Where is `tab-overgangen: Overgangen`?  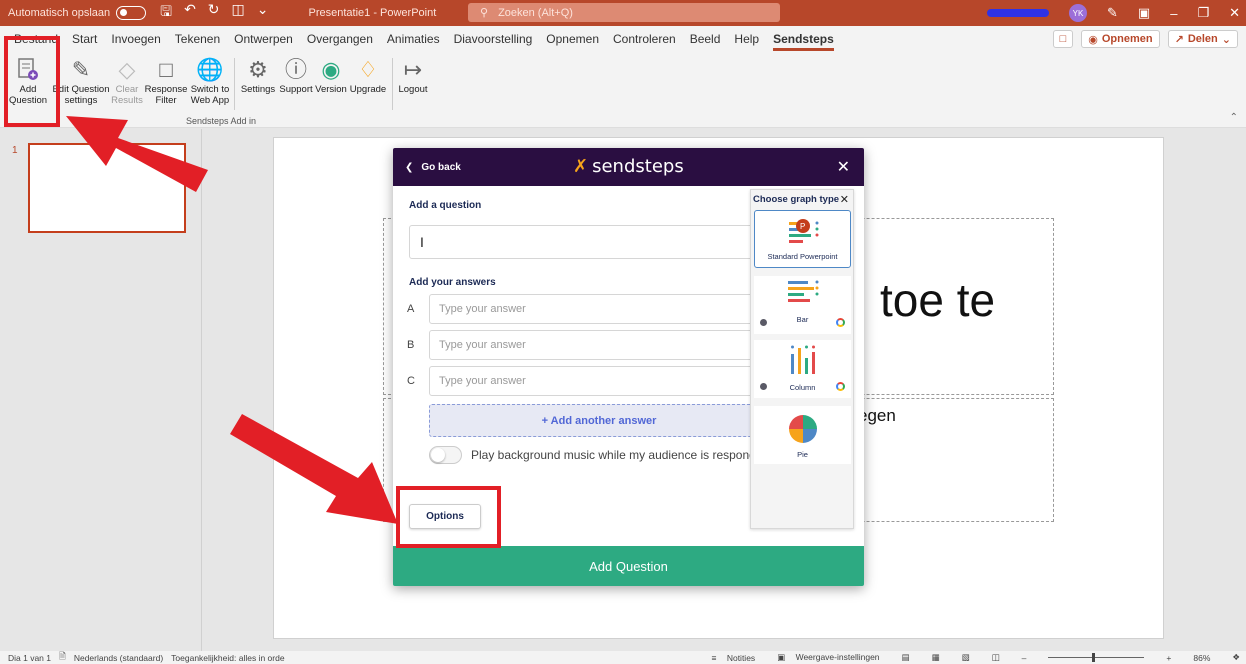 tab-overgangen: Overgangen is located at coordinates (340, 39).